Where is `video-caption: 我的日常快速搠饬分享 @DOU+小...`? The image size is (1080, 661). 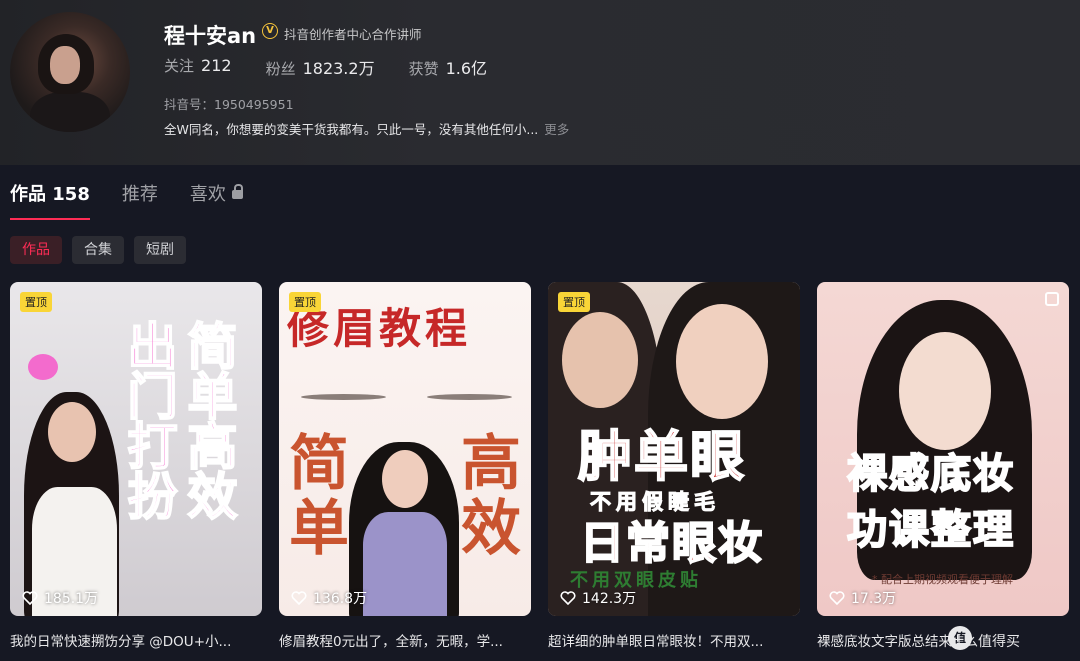
video-caption: 我的日常快速搠饬分享 @DOU+小... is located at coordinates (136, 640).